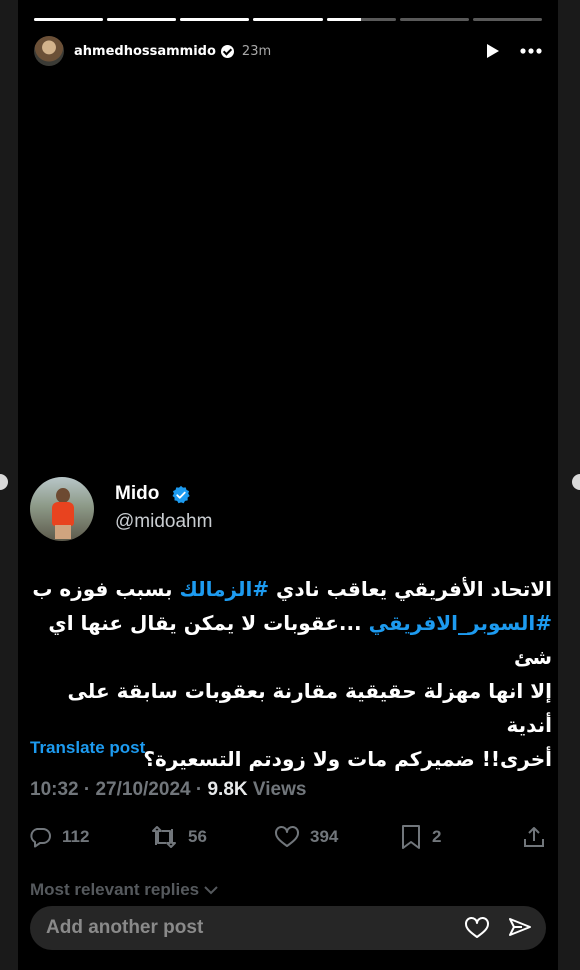 Image resolution: width=580 pixels, height=970 pixels. I want to click on send-icon, so click(520, 928).